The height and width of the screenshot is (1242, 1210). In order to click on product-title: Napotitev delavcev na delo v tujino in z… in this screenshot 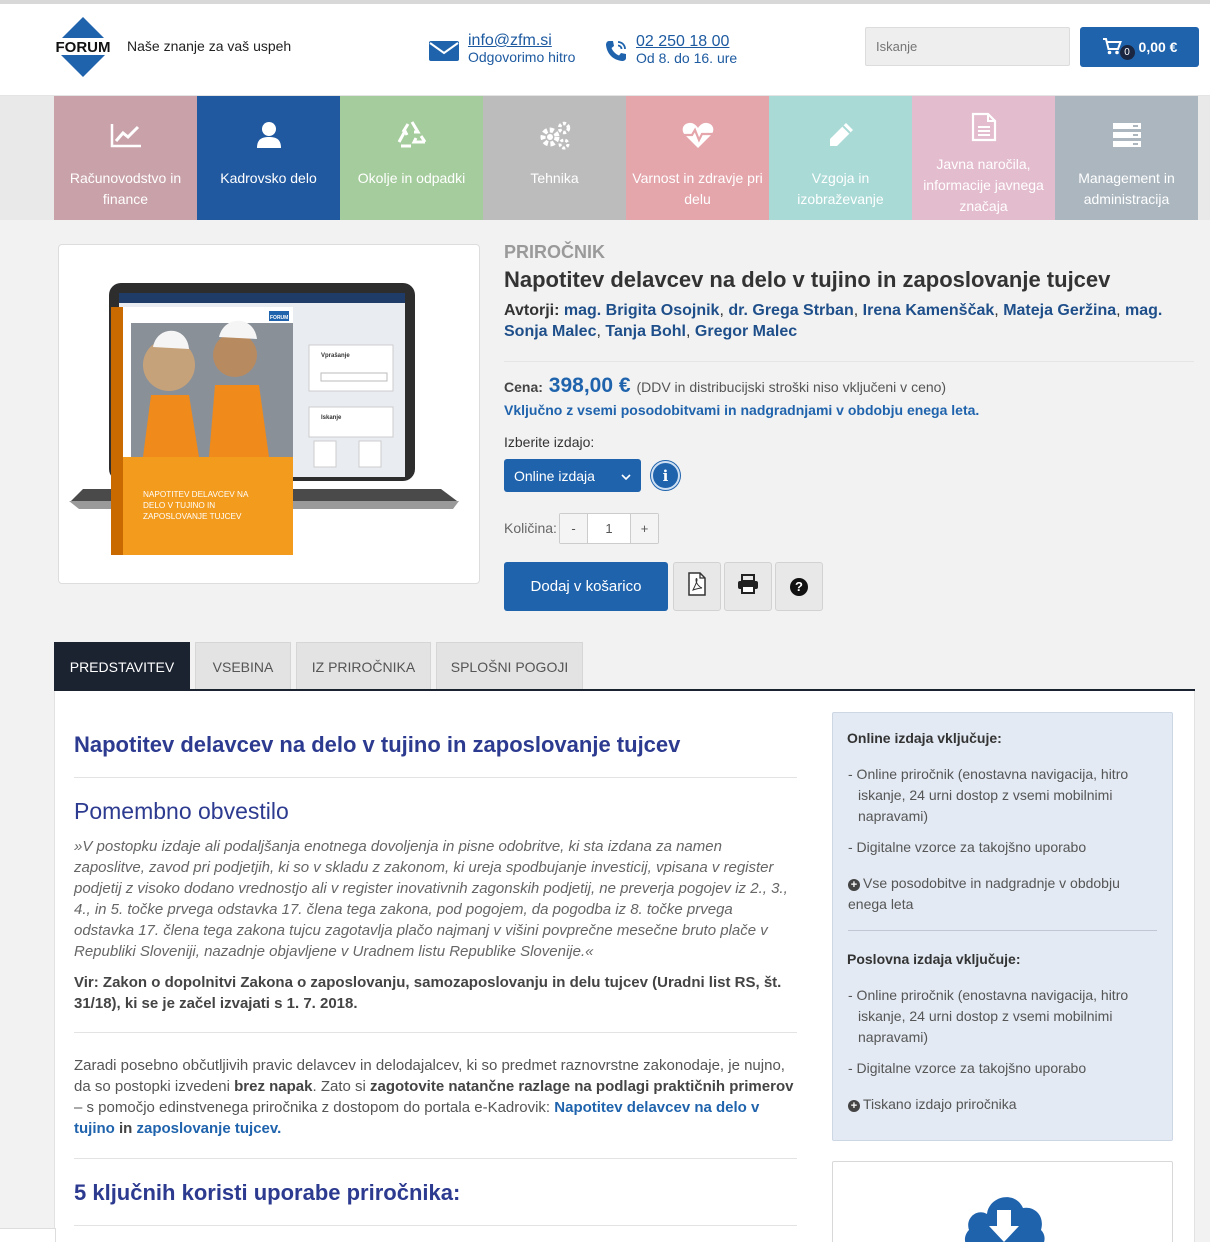, I will do `click(807, 279)`.